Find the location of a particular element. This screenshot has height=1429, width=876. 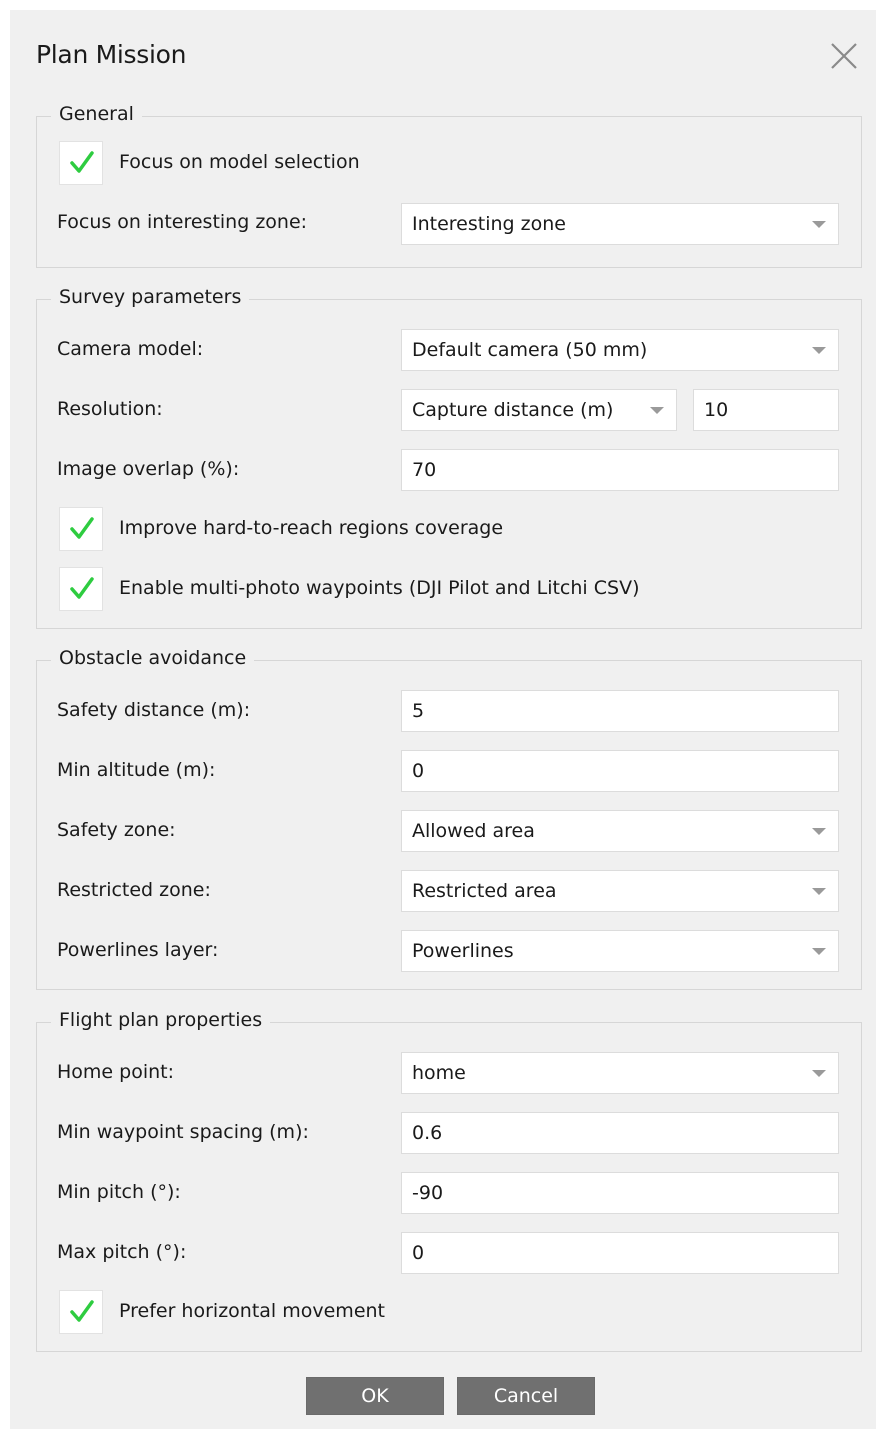

resolution-mode-value: Capture distance (m) is located at coordinates (513, 410).